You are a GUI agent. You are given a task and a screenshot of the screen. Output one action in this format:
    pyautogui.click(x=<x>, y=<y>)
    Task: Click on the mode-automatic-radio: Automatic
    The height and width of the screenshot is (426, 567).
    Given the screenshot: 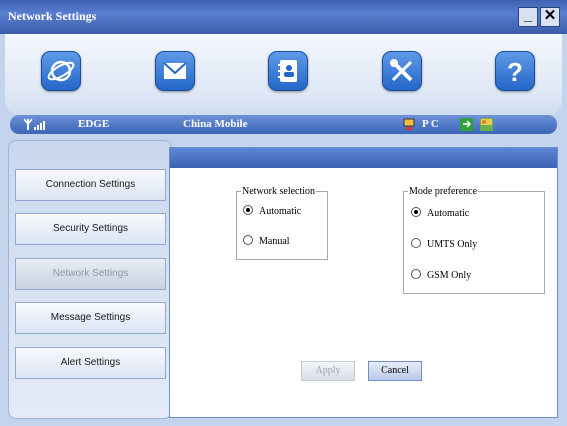 What is the action you would take?
    pyautogui.click(x=440, y=213)
    